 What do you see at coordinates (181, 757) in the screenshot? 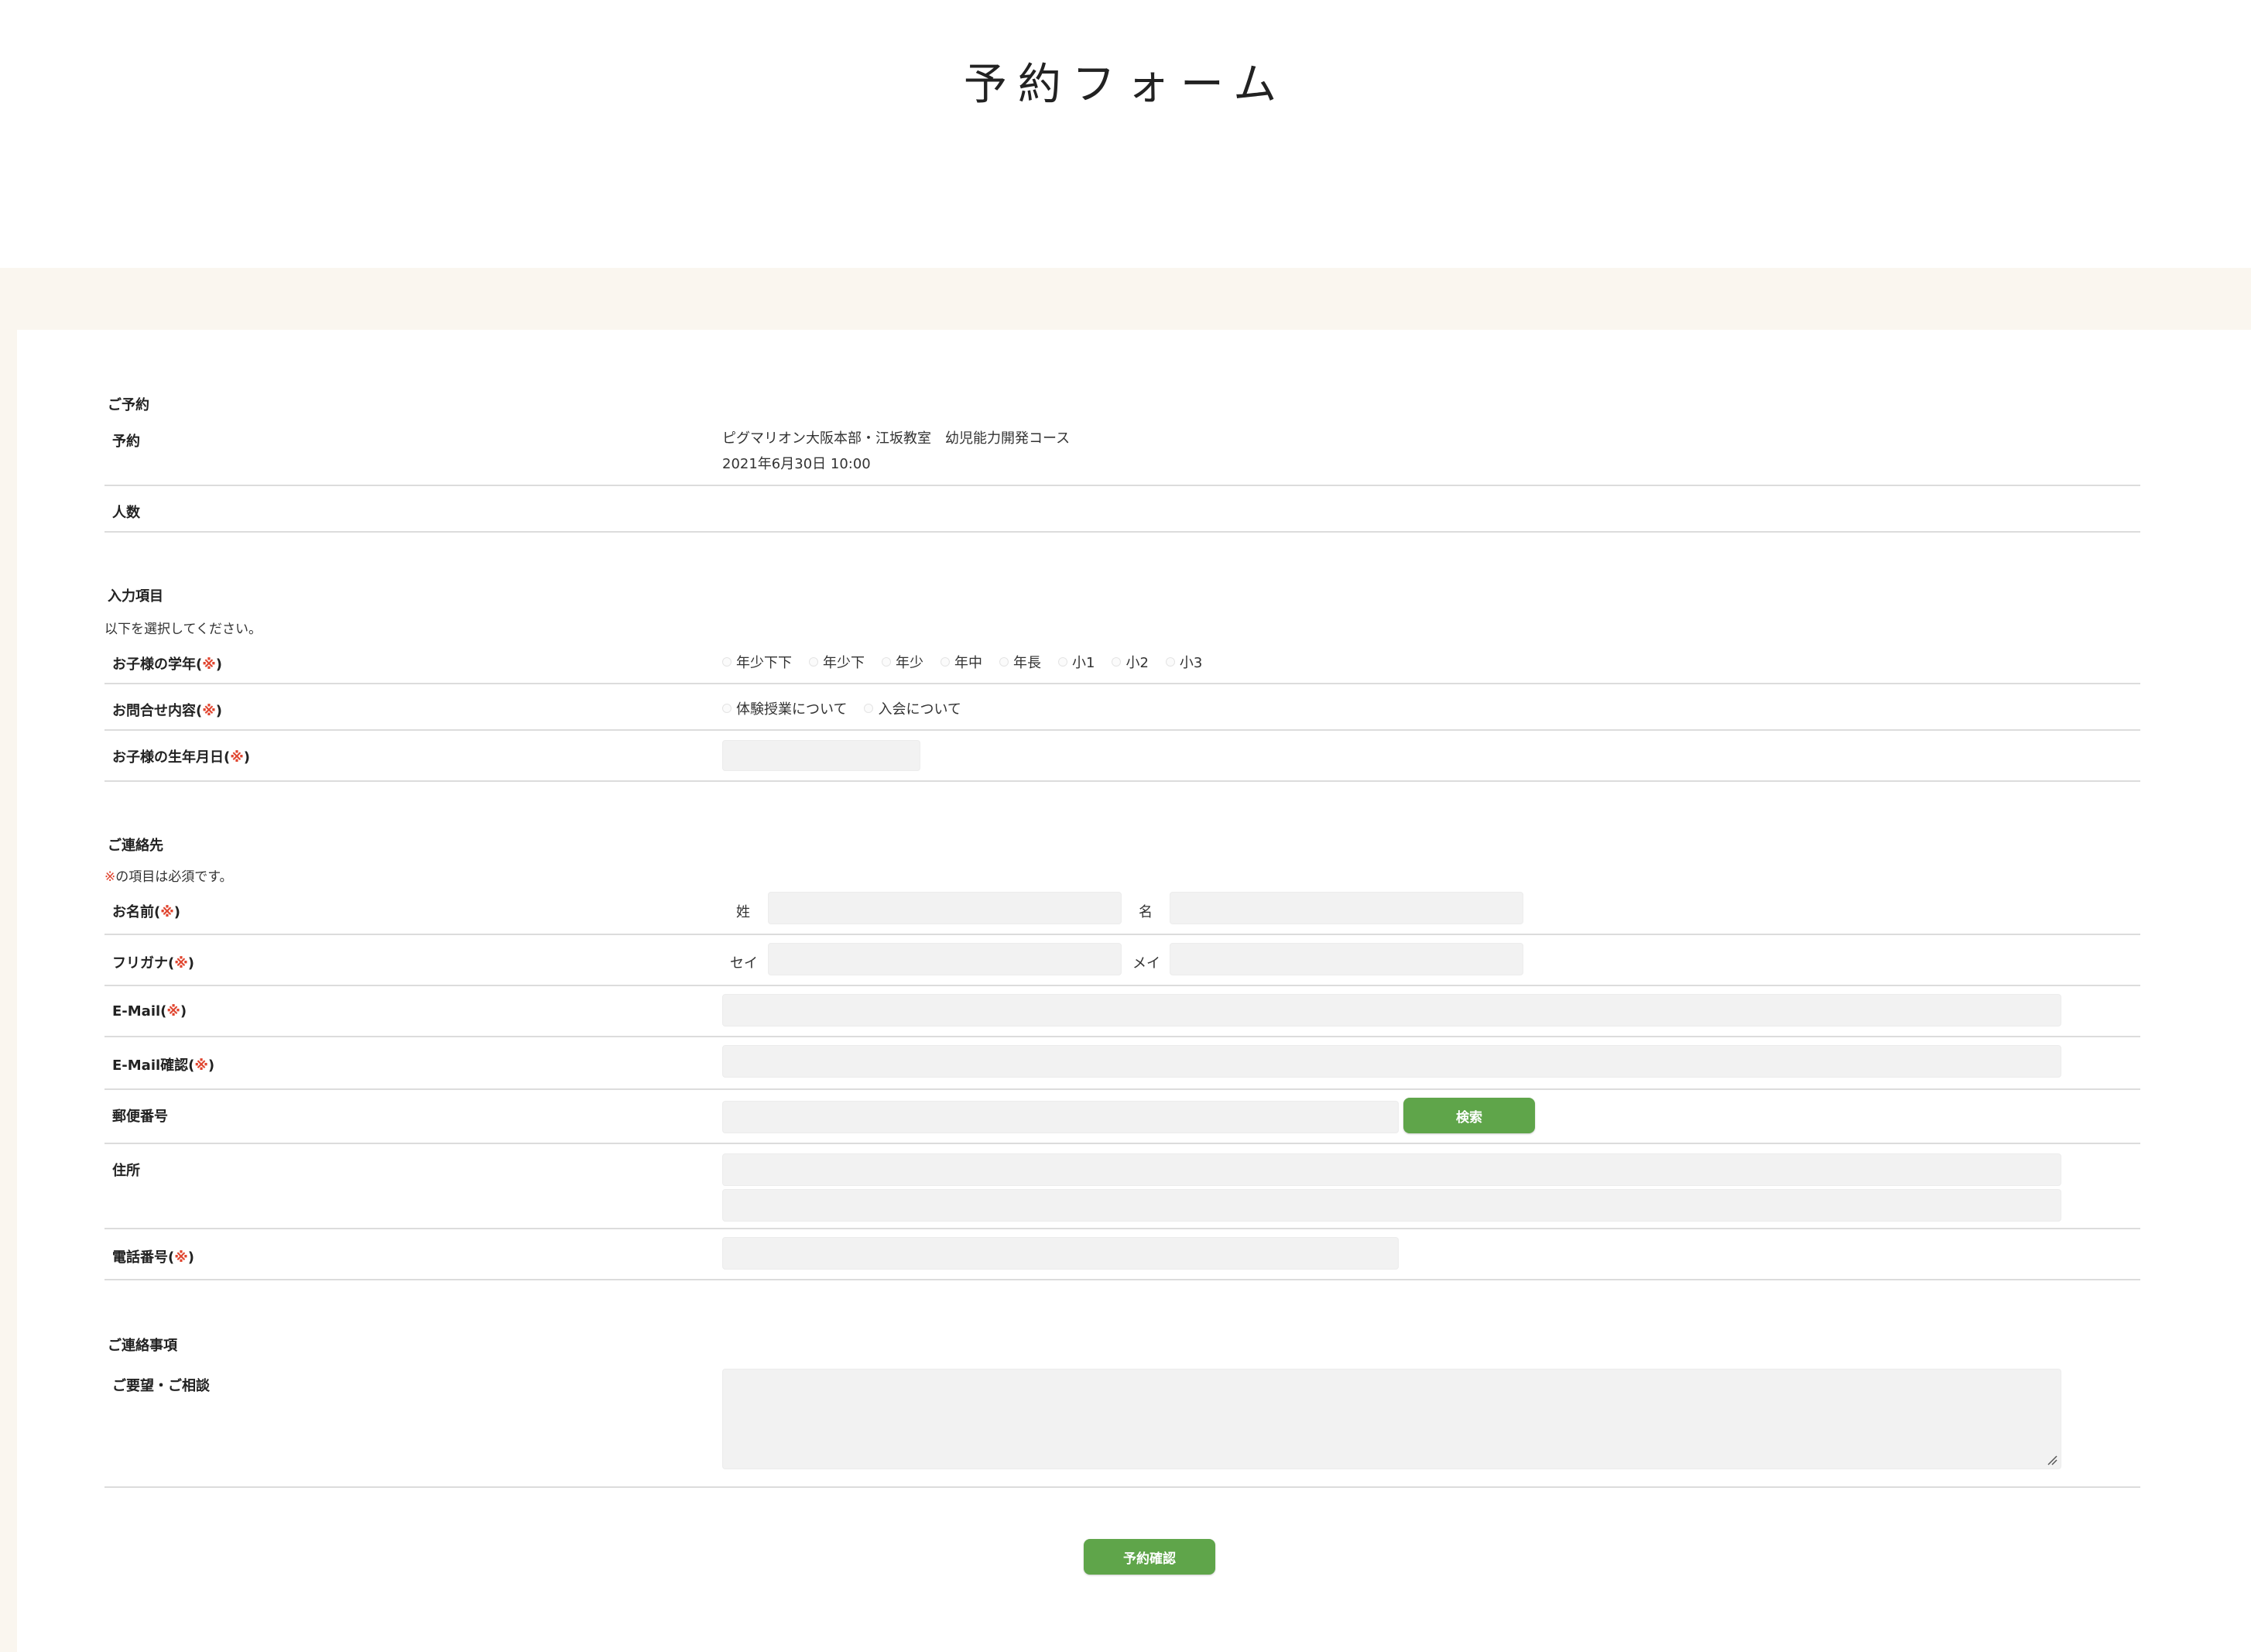
I see `birthdate-label: お子様の生年月日(※)` at bounding box center [181, 757].